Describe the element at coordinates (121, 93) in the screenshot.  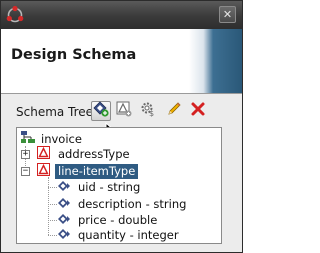
I see `header-divider` at that location.